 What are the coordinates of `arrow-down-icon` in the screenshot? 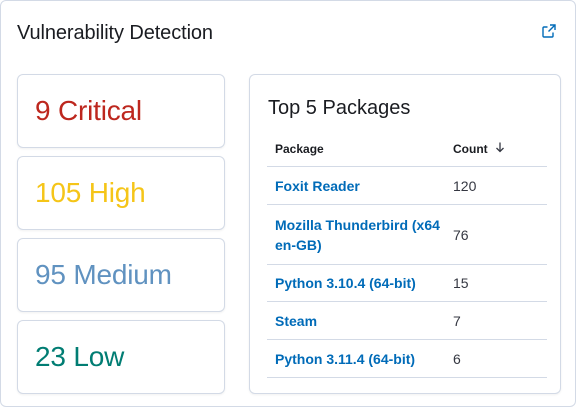 It's located at (500, 148).